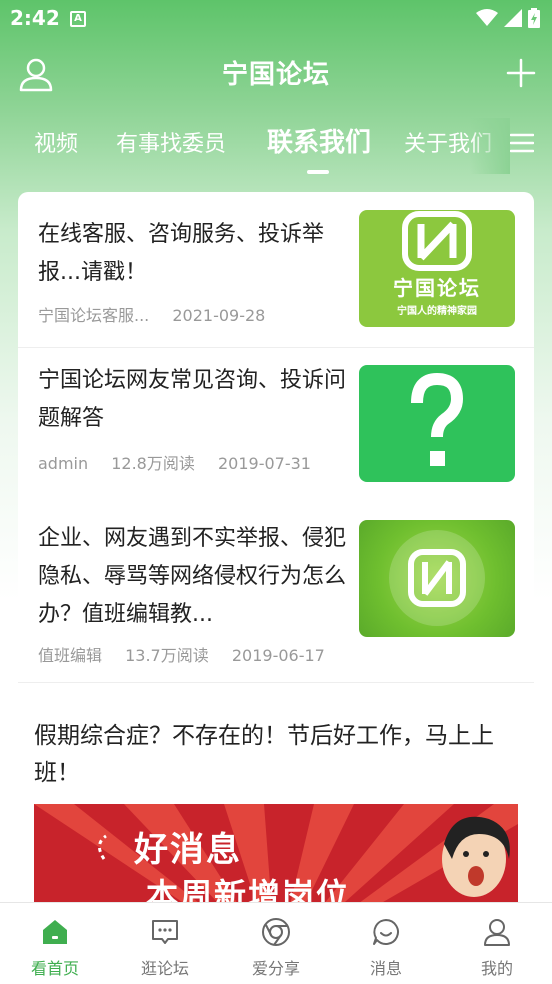 This screenshot has height=984, width=552. What do you see at coordinates (276, 932) in the screenshot?
I see `share-icon` at bounding box center [276, 932].